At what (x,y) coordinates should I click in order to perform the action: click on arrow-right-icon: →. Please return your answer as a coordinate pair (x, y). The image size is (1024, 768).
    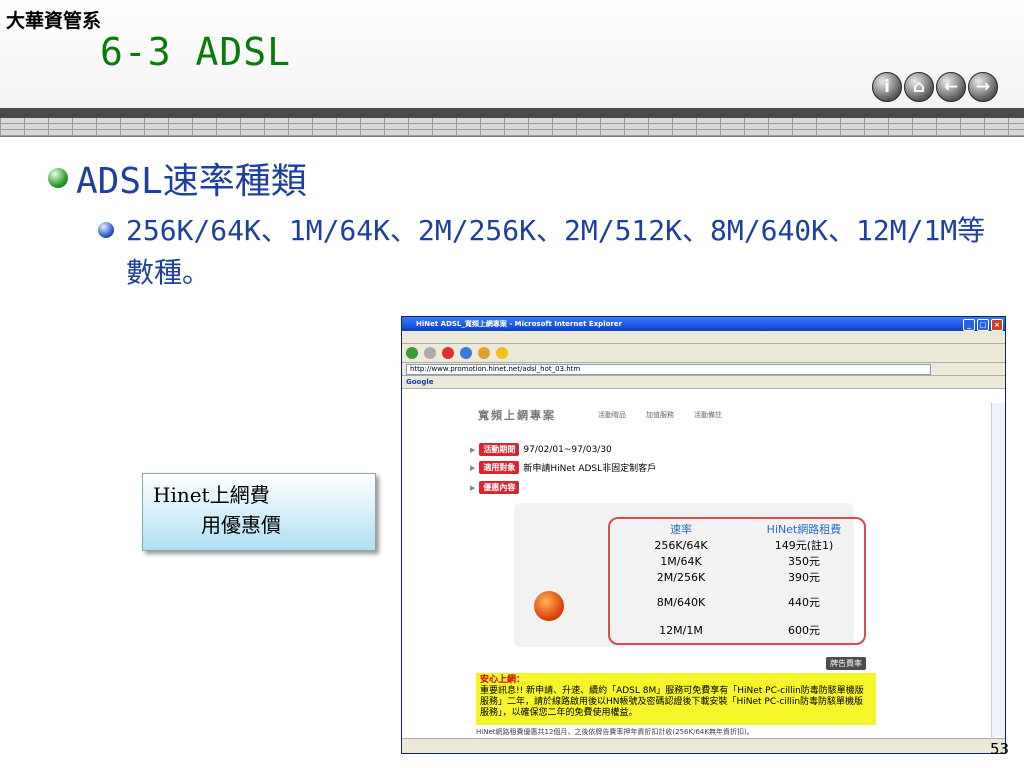
    Looking at the image, I should click on (983, 87).